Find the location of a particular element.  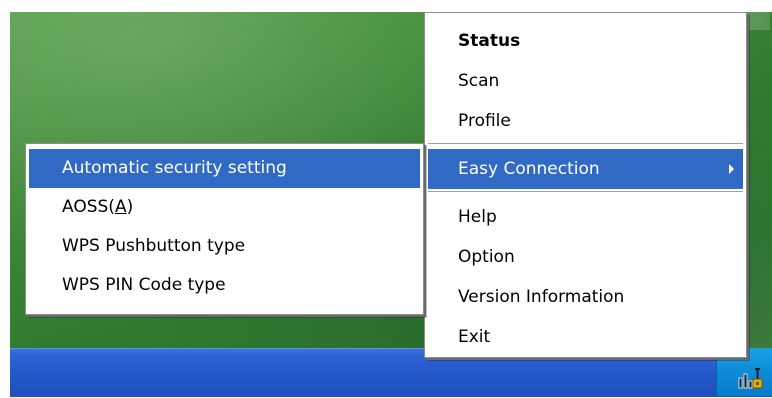

wireless-signal-icon-graphic is located at coordinates (750, 378).